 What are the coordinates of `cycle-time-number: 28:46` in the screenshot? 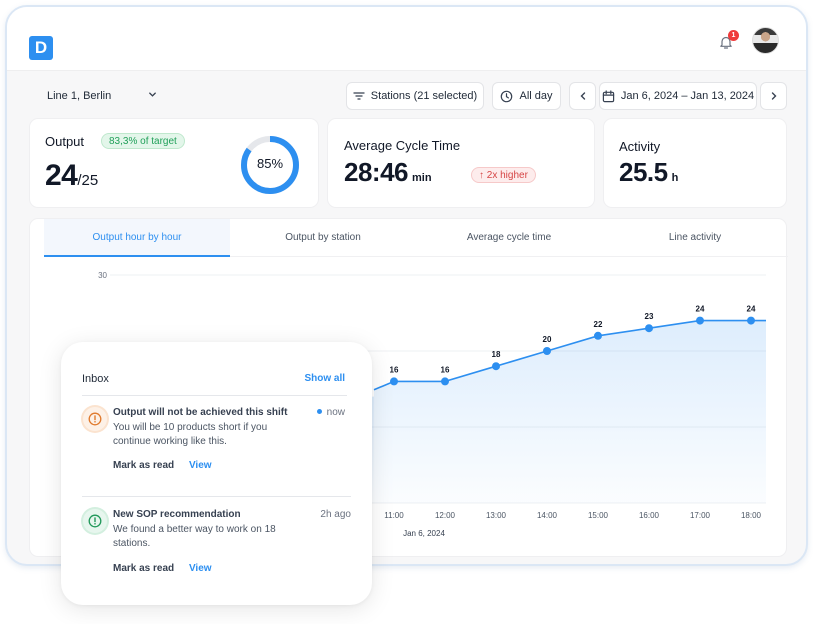 It's located at (376, 172).